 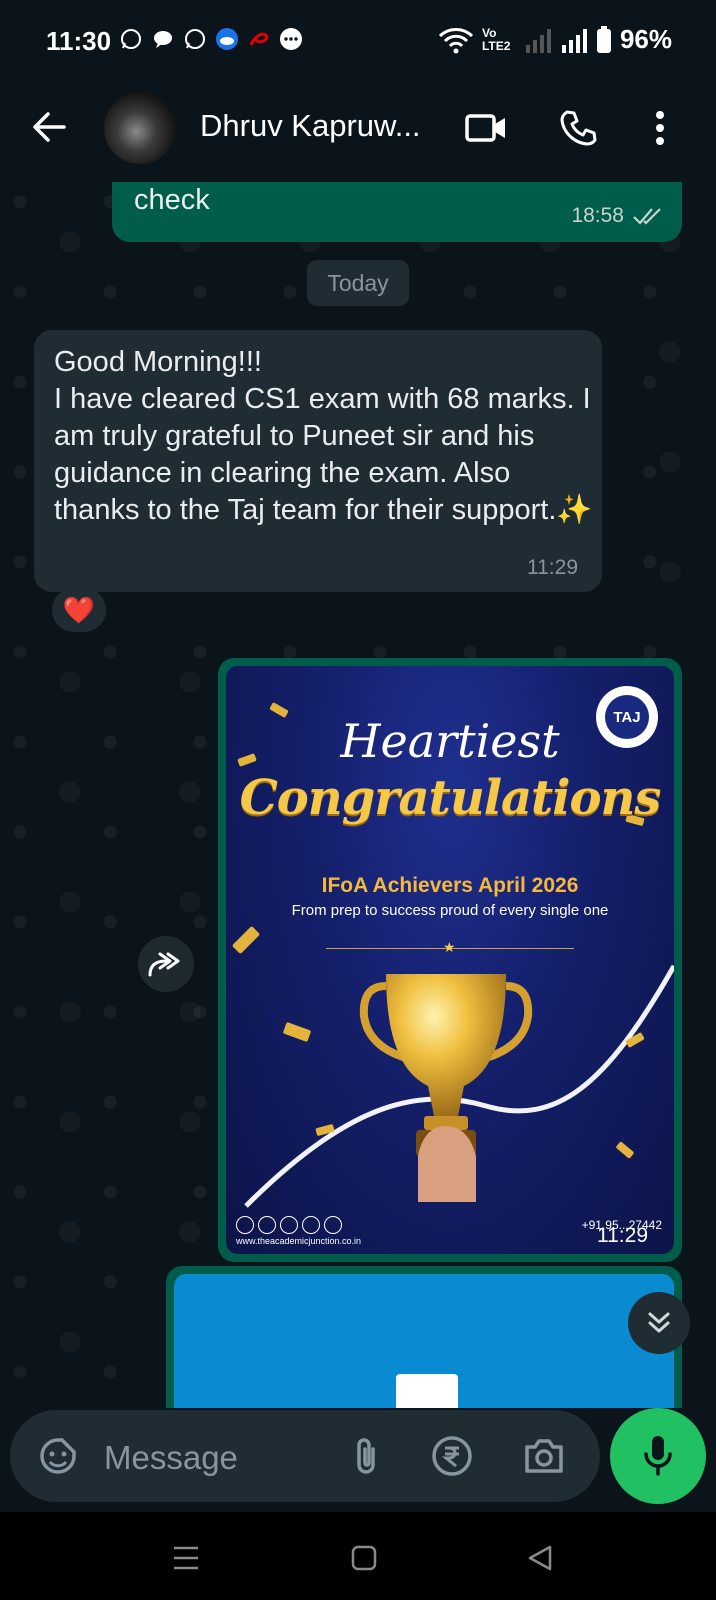 What do you see at coordinates (452, 1456) in the screenshot?
I see `rupee-icon` at bounding box center [452, 1456].